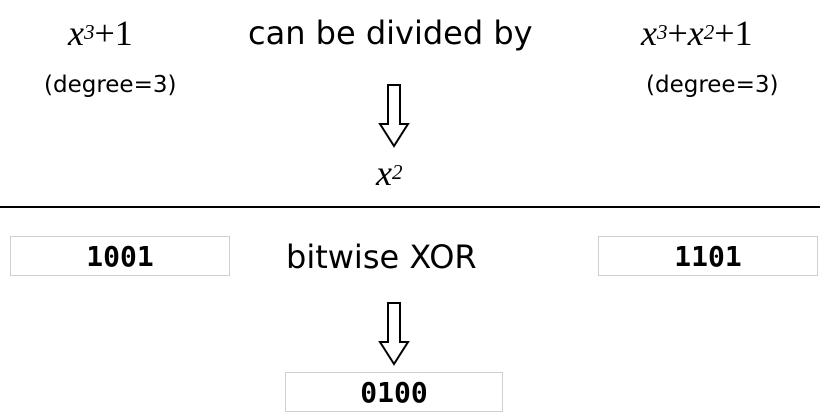 The height and width of the screenshot is (416, 820). What do you see at coordinates (381, 257) in the screenshot?
I see `operation-label: bitwise XOR` at bounding box center [381, 257].